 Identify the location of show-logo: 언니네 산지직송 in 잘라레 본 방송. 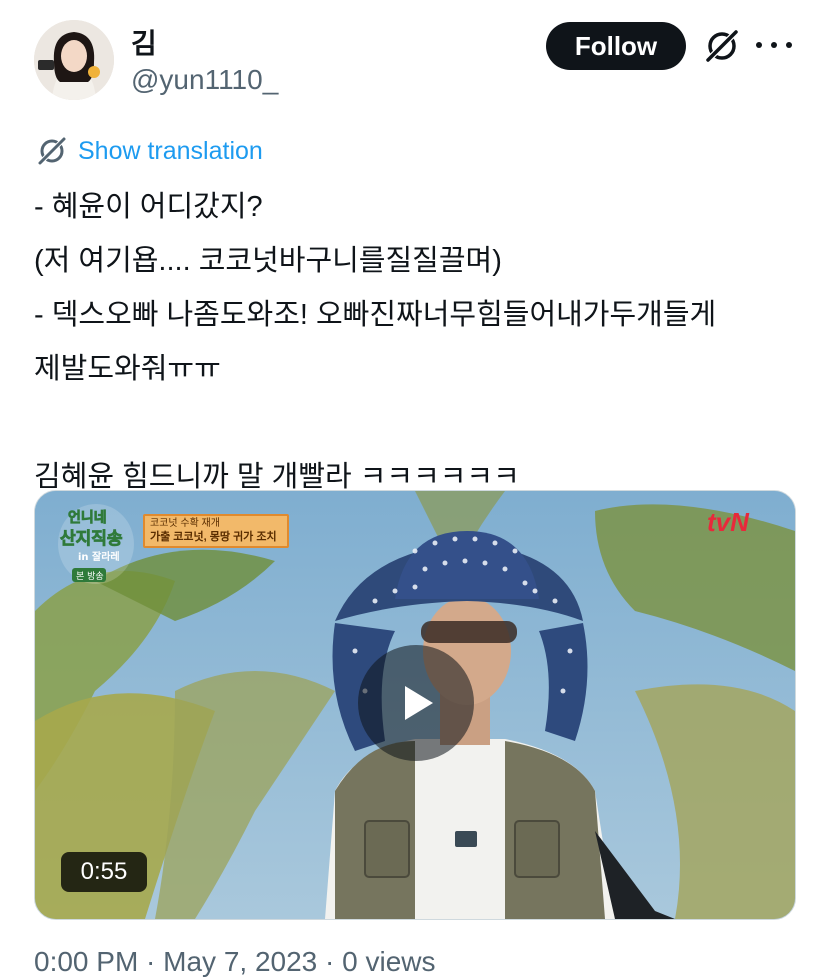
(98, 545).